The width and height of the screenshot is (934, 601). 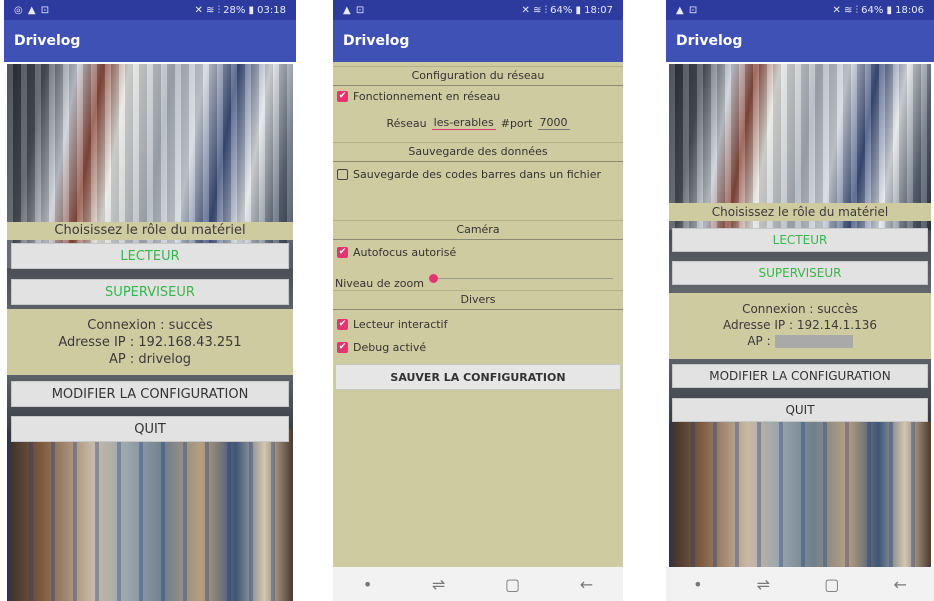 I want to click on zoom-slider, so click(x=520, y=279).